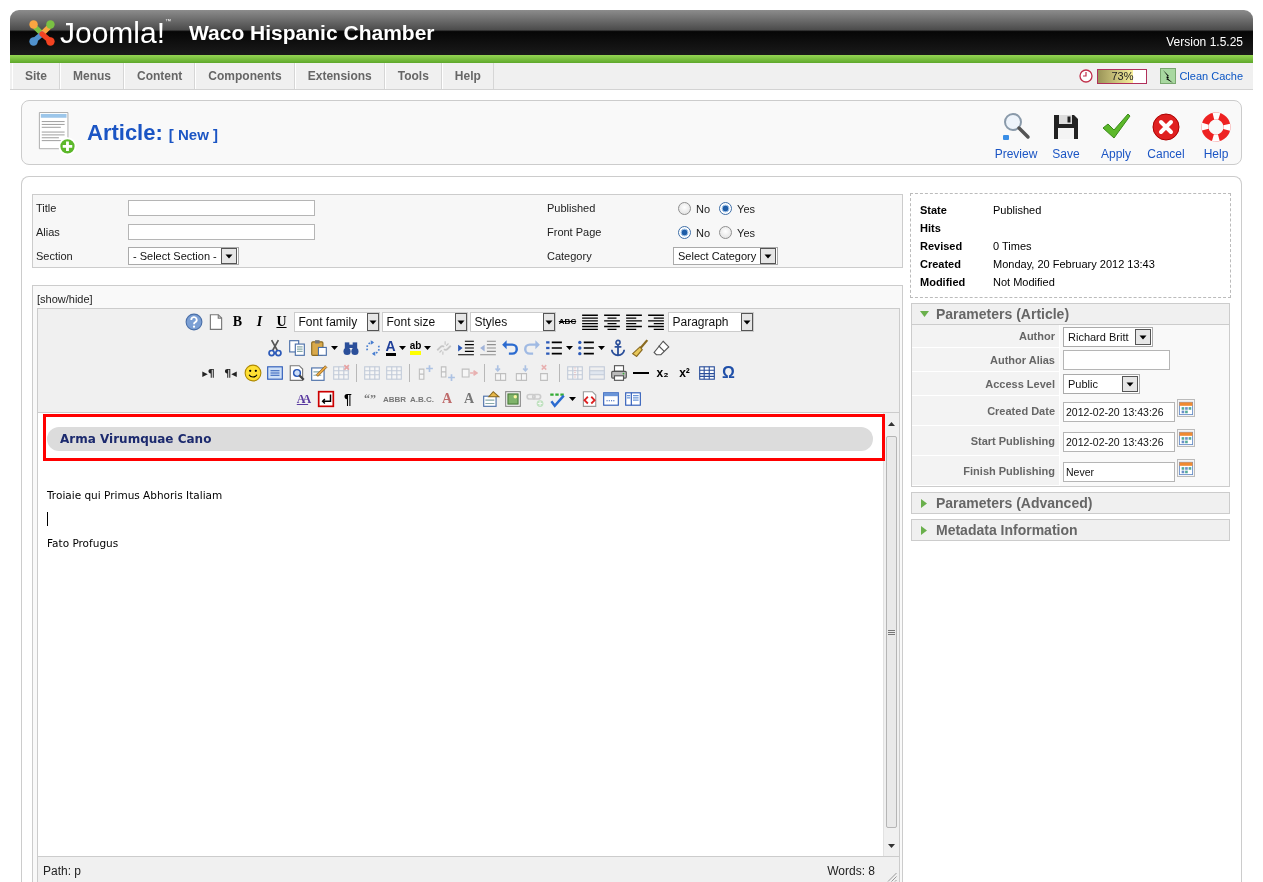  What do you see at coordinates (1201, 76) in the screenshot?
I see `clean-cache-link: Clean Cache` at bounding box center [1201, 76].